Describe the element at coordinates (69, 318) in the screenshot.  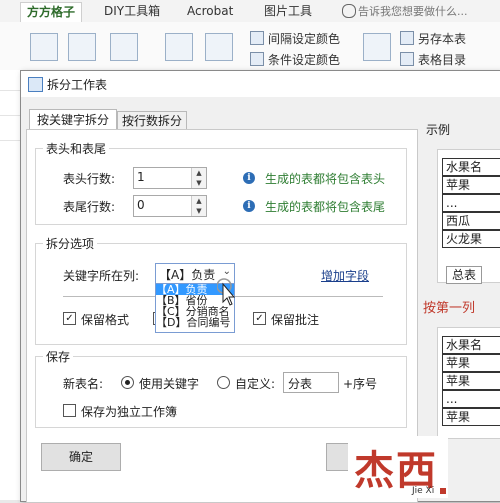
I see `keep-format-checkbox: ✓` at that location.